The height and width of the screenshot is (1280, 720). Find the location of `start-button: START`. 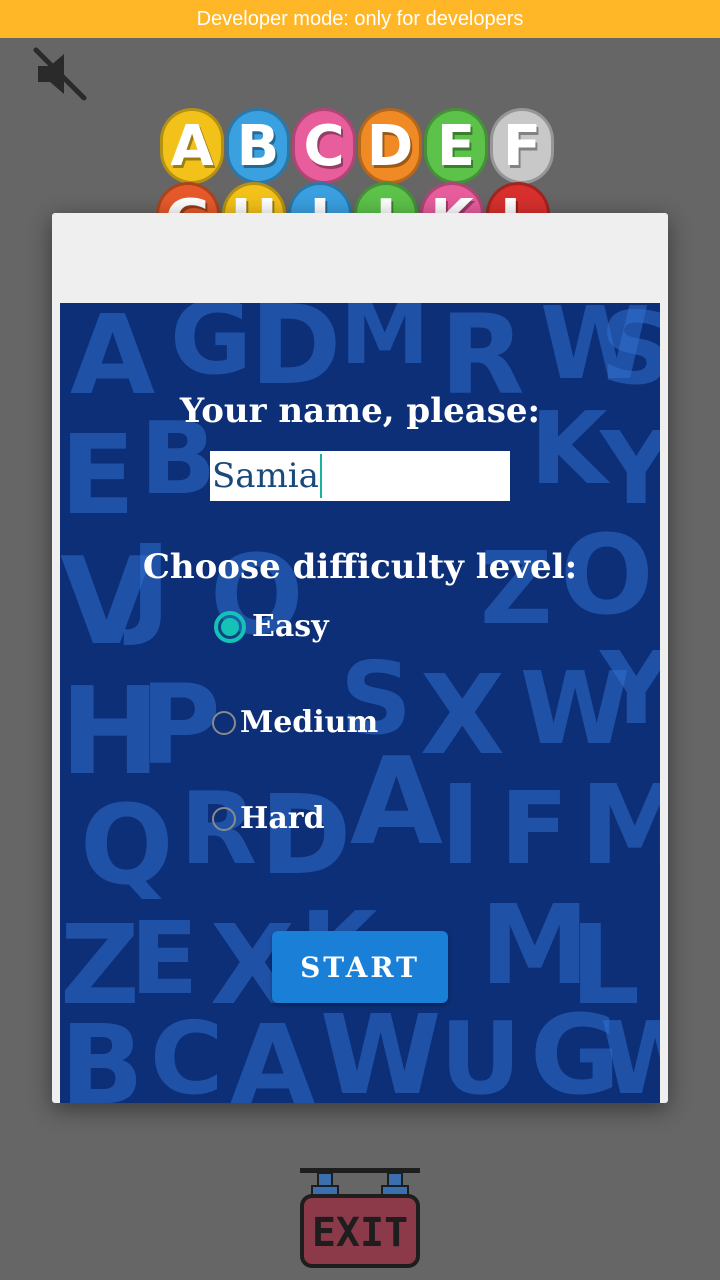

start-button: START is located at coordinates (360, 967).